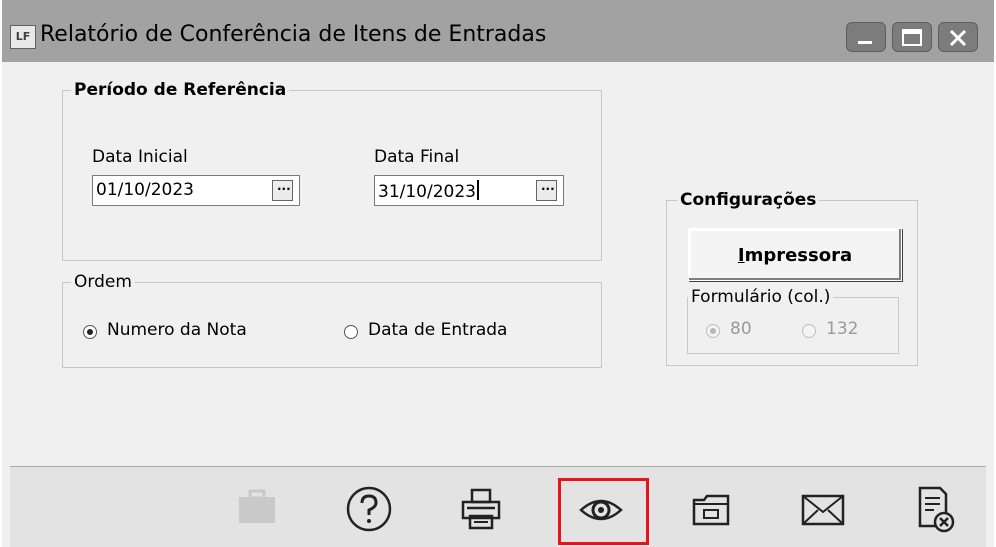  Describe the element at coordinates (145, 190) in the screenshot. I see `data-inicial-value: 01/10/2023` at that location.